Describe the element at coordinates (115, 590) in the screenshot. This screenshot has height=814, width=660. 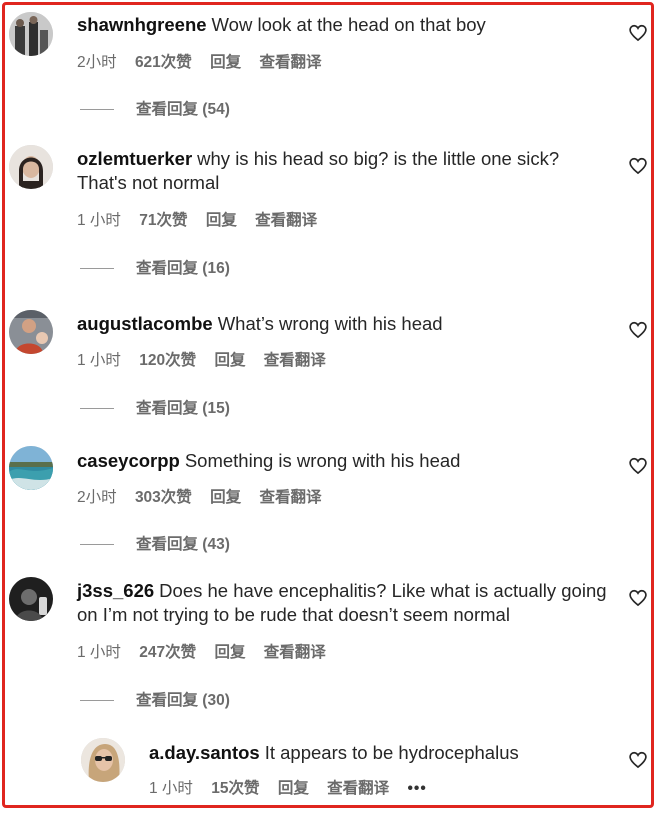
I see `comment-username: j3ss_626` at that location.